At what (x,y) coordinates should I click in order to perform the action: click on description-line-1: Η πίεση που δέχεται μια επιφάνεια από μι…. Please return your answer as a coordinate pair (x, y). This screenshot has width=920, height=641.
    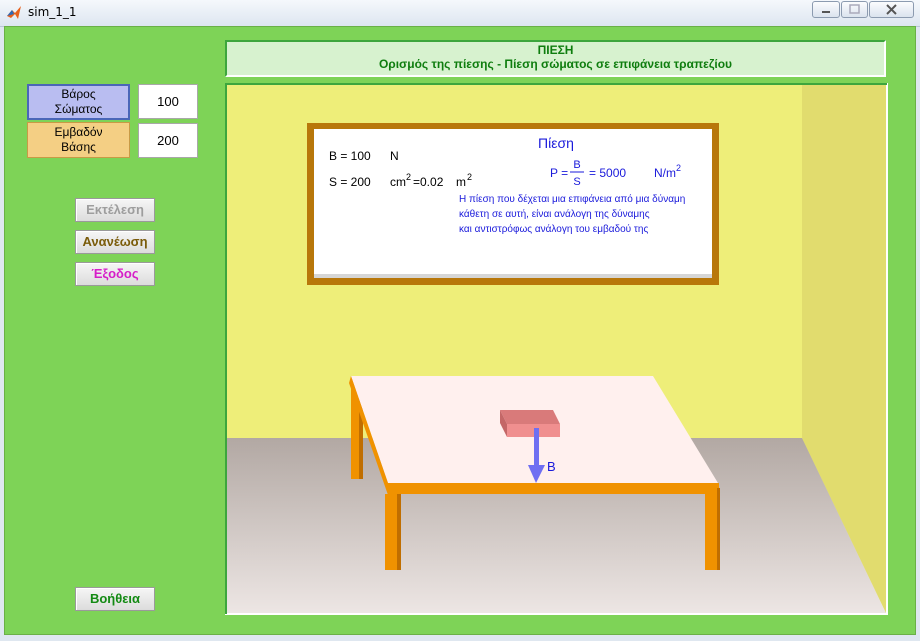
    Looking at the image, I should click on (572, 199).